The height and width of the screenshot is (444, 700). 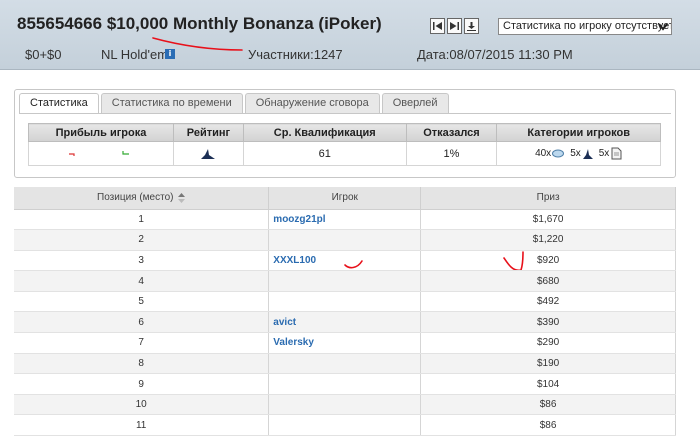 What do you see at coordinates (135, 54) in the screenshot?
I see `game-type: NL Hold'em` at bounding box center [135, 54].